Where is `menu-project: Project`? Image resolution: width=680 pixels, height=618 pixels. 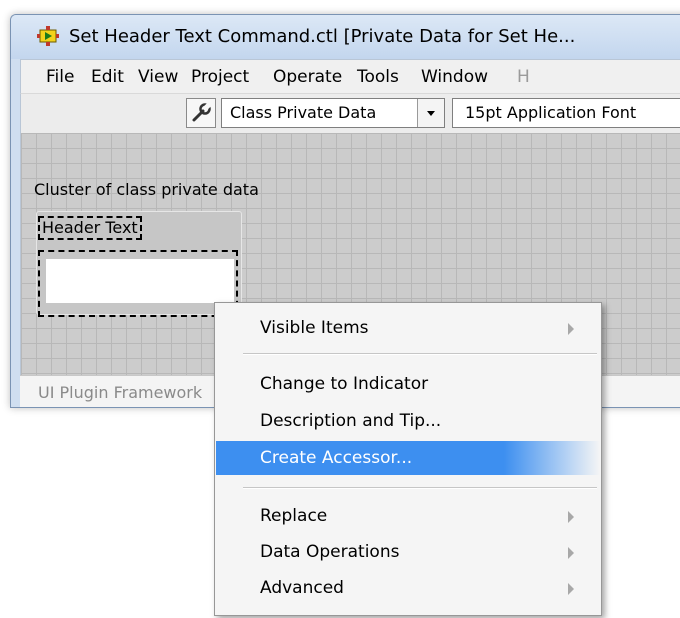
menu-project: Project is located at coordinates (220, 77).